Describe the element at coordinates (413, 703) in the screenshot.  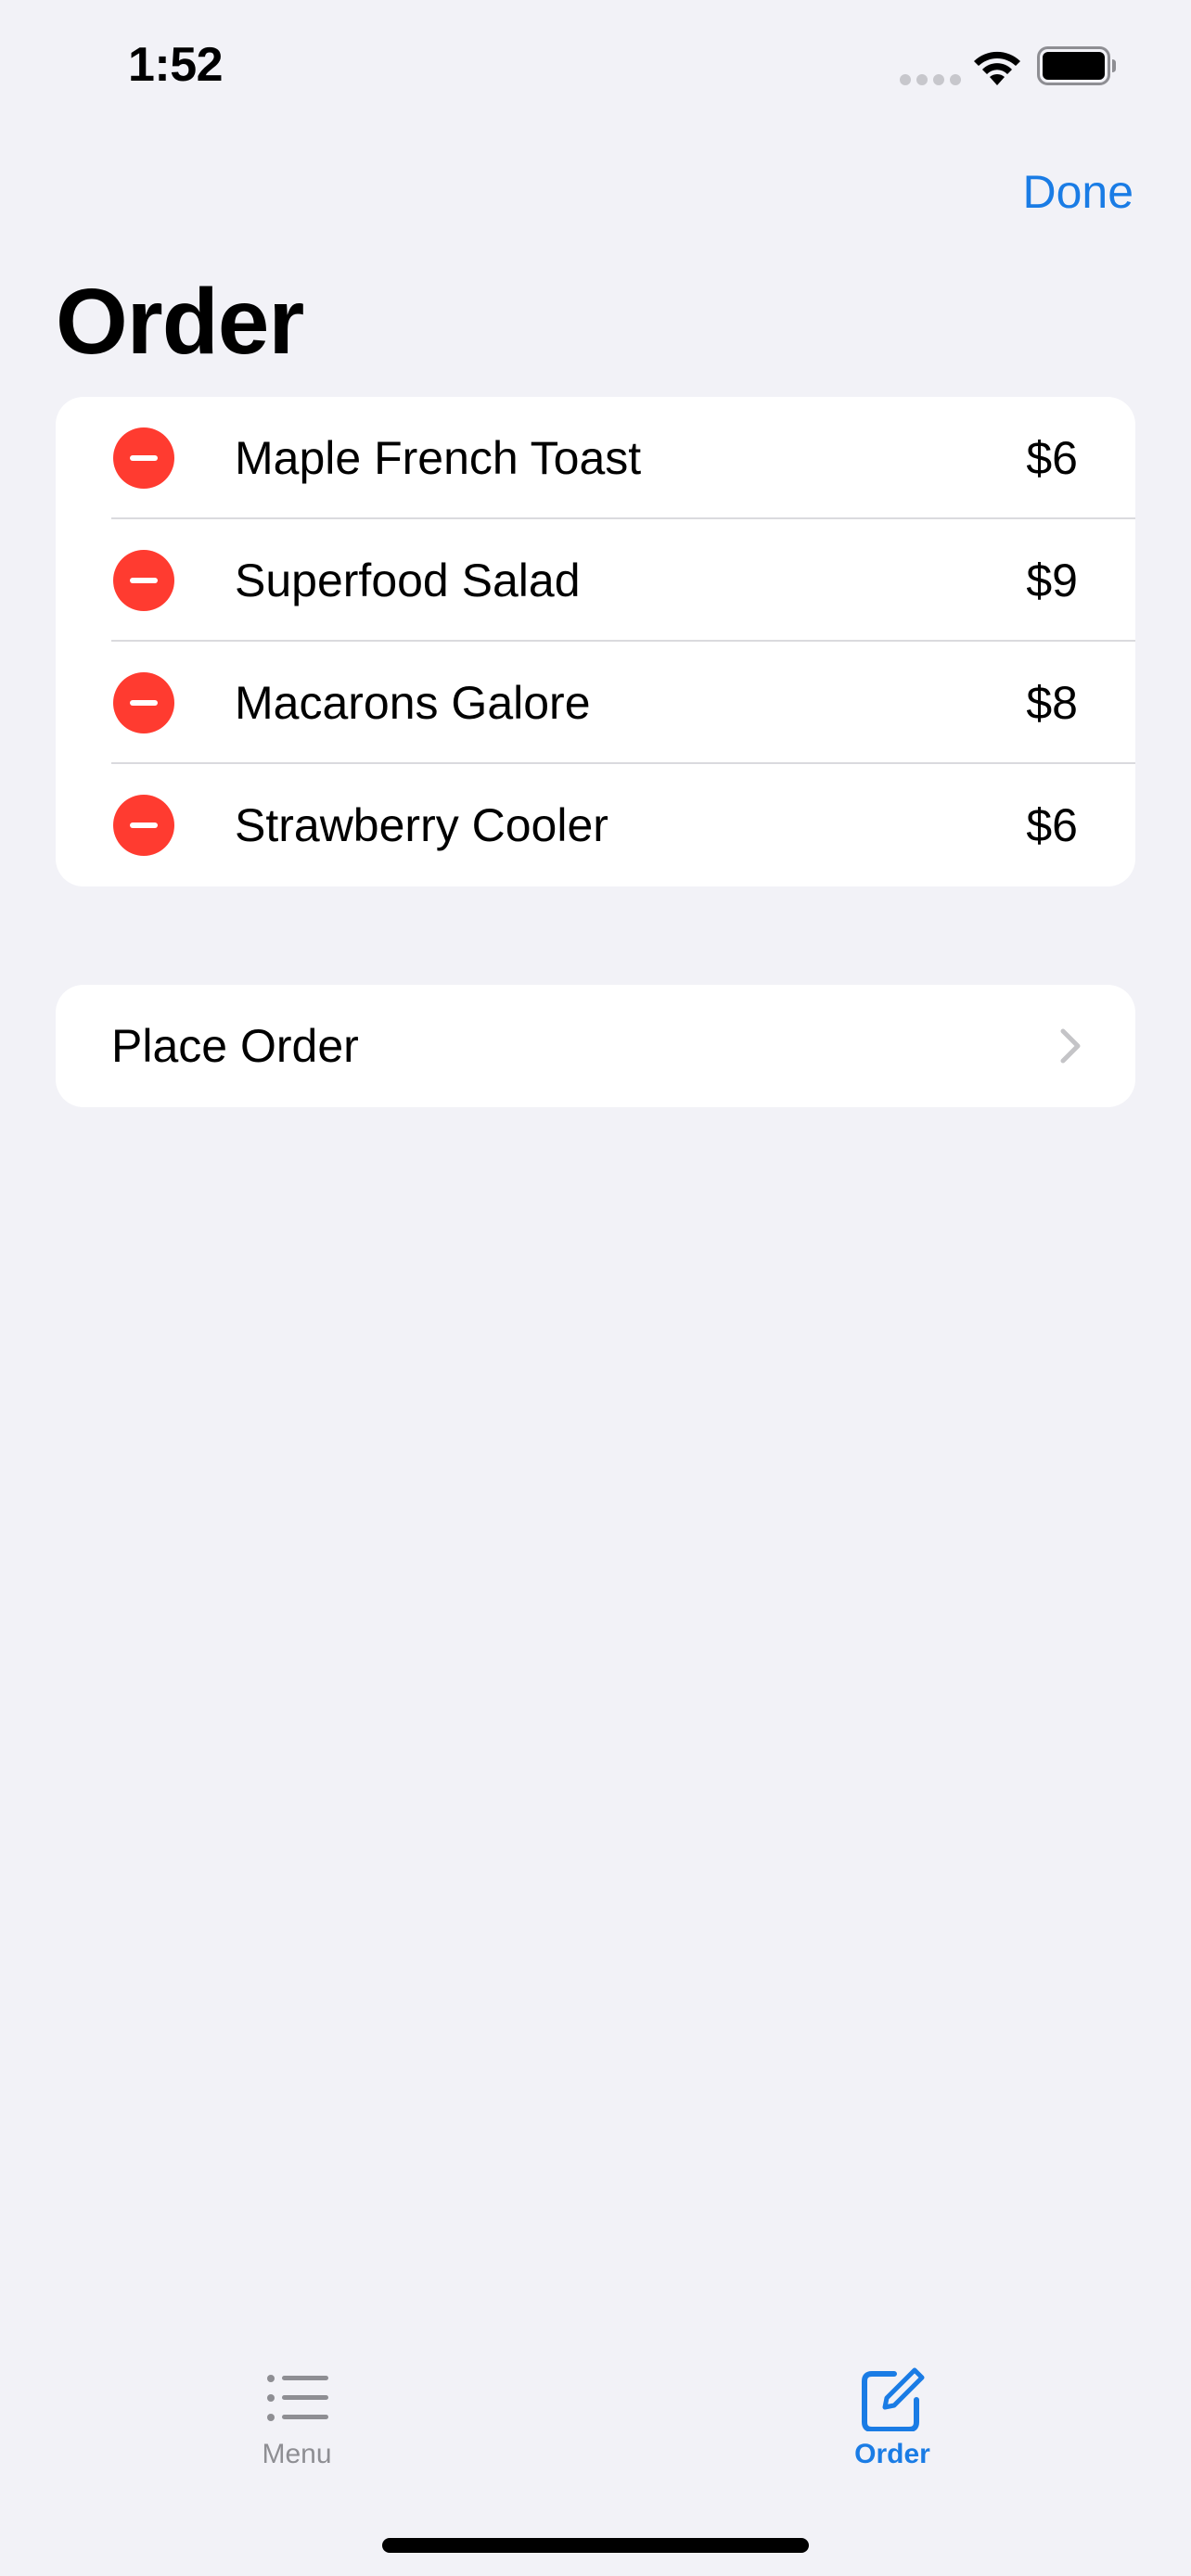
I see `item-name: Macarons Galore` at that location.